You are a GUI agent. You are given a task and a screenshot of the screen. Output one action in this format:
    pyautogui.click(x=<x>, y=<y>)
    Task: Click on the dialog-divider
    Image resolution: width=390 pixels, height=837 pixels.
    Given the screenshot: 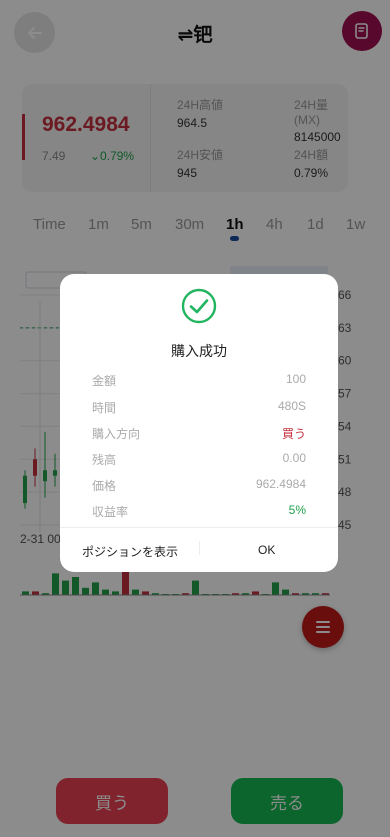 What is the action you would take?
    pyautogui.click(x=199, y=527)
    